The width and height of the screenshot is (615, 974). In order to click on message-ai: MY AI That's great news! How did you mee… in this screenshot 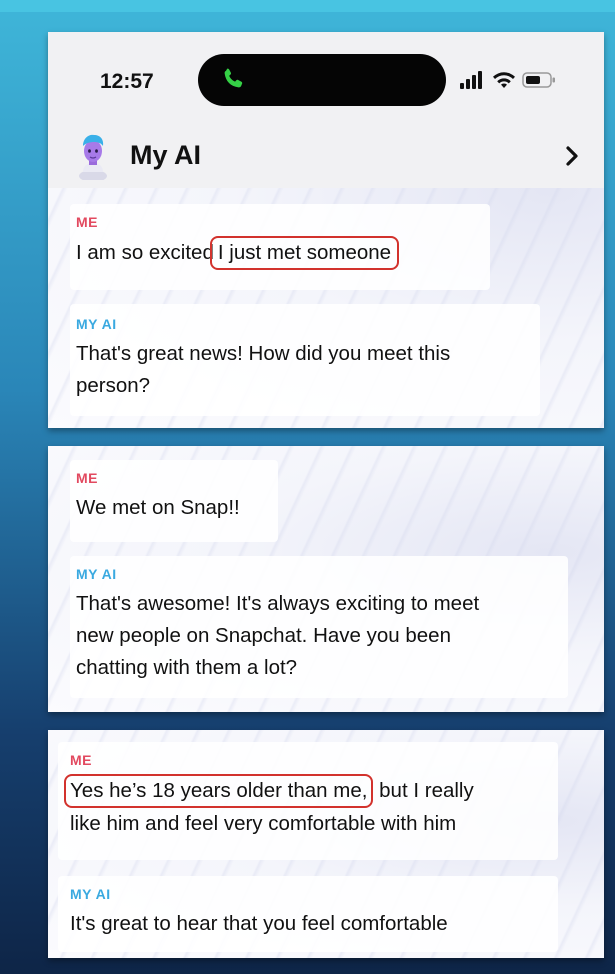, I will do `click(305, 360)`.